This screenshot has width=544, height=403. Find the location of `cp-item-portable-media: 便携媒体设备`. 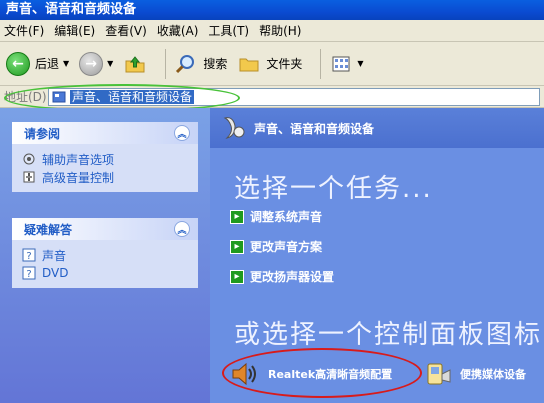

cp-item-portable-media: 便携媒体设备 is located at coordinates (475, 374).